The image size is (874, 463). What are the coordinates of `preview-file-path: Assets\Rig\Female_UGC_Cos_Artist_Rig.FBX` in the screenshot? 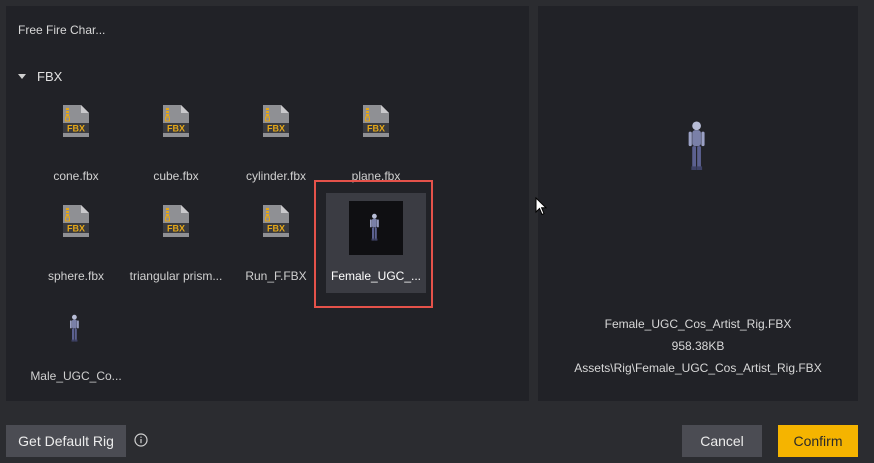 It's located at (698, 368).